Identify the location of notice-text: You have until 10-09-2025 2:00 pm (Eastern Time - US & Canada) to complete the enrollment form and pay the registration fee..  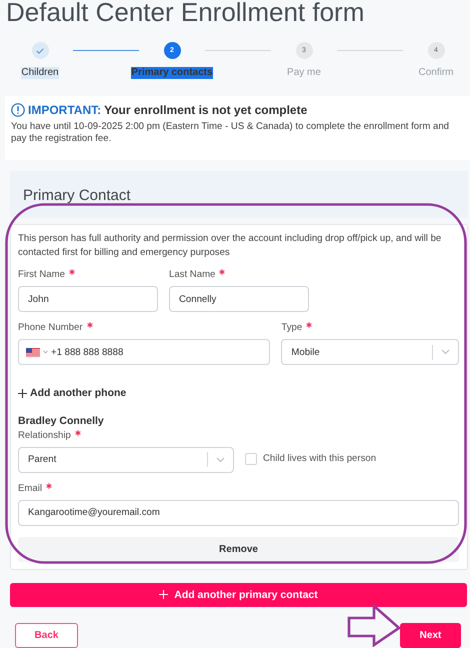
(230, 133).